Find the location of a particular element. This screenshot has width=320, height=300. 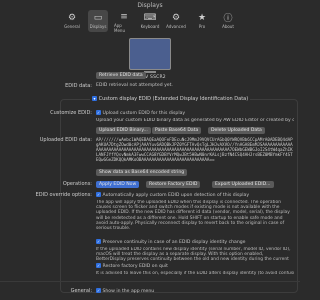

general-label: General: is located at coordinates (81, 291).